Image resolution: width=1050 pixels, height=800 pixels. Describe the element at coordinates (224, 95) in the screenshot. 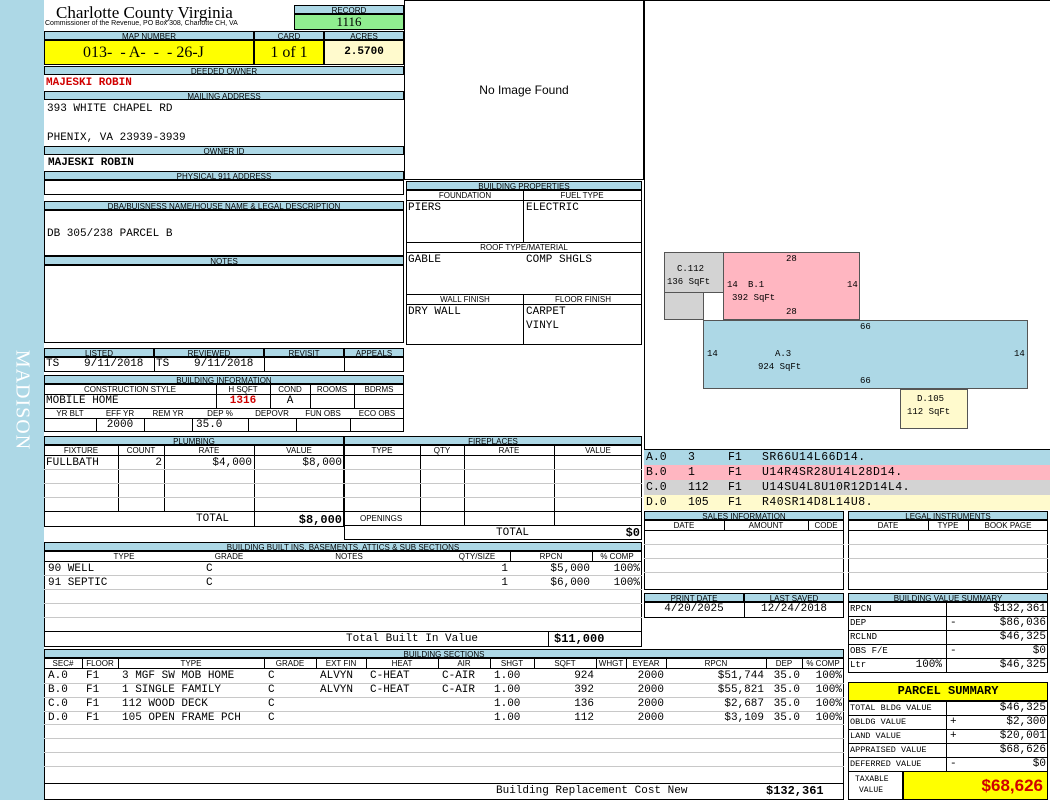

I see `mailing-address-label: MAILING ADDRESS` at that location.